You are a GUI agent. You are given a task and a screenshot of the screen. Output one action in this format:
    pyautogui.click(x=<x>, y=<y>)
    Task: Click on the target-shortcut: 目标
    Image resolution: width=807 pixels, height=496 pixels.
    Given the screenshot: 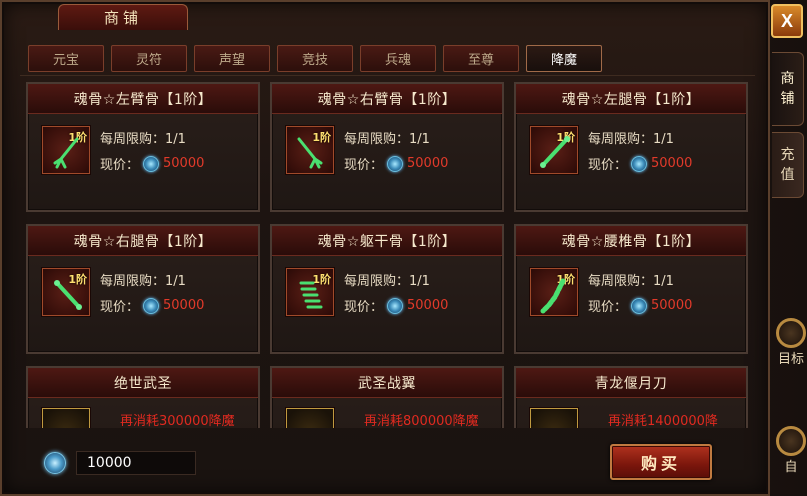 What is the action you would take?
    pyautogui.click(x=791, y=343)
    